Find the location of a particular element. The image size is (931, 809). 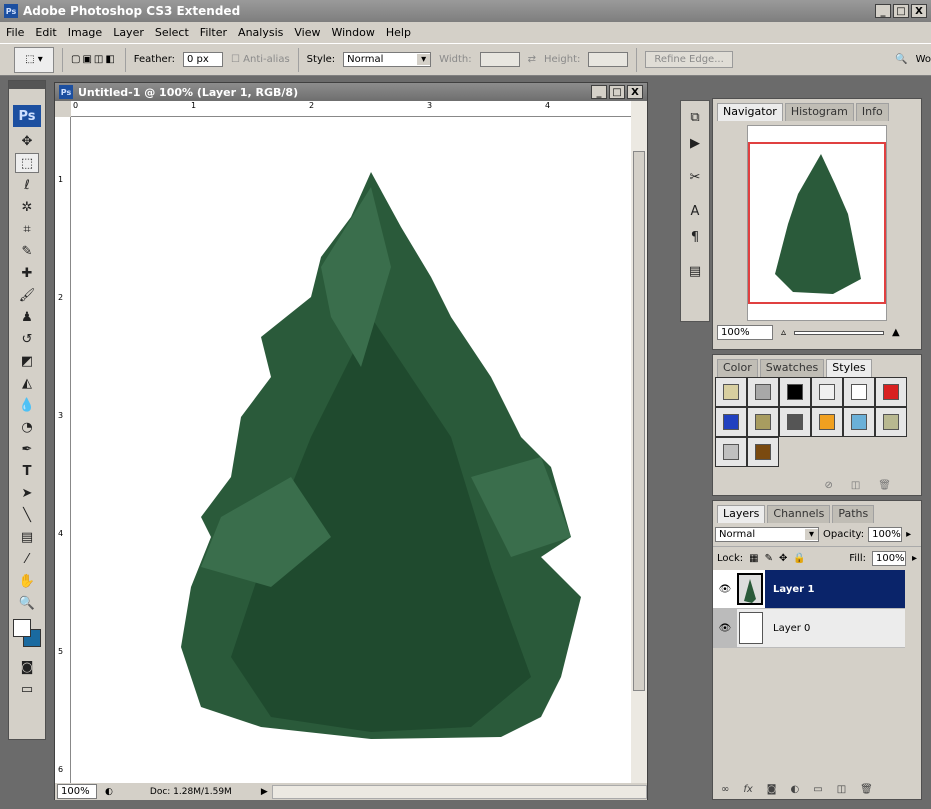

clear-style-icon: ⊘ is located at coordinates (828, 485).